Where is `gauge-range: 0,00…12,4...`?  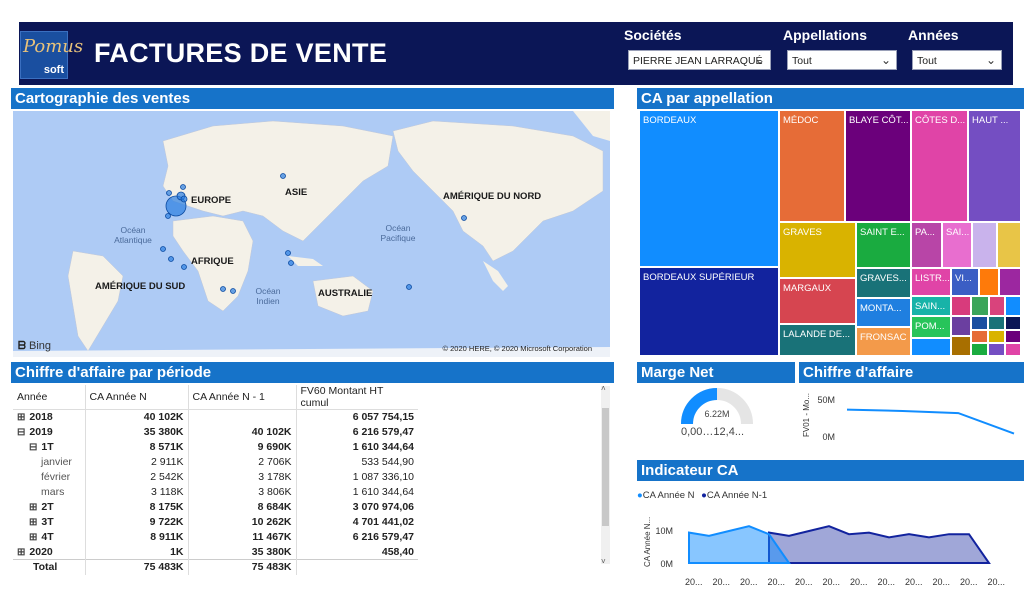 gauge-range: 0,00…12,4... is located at coordinates (712, 432).